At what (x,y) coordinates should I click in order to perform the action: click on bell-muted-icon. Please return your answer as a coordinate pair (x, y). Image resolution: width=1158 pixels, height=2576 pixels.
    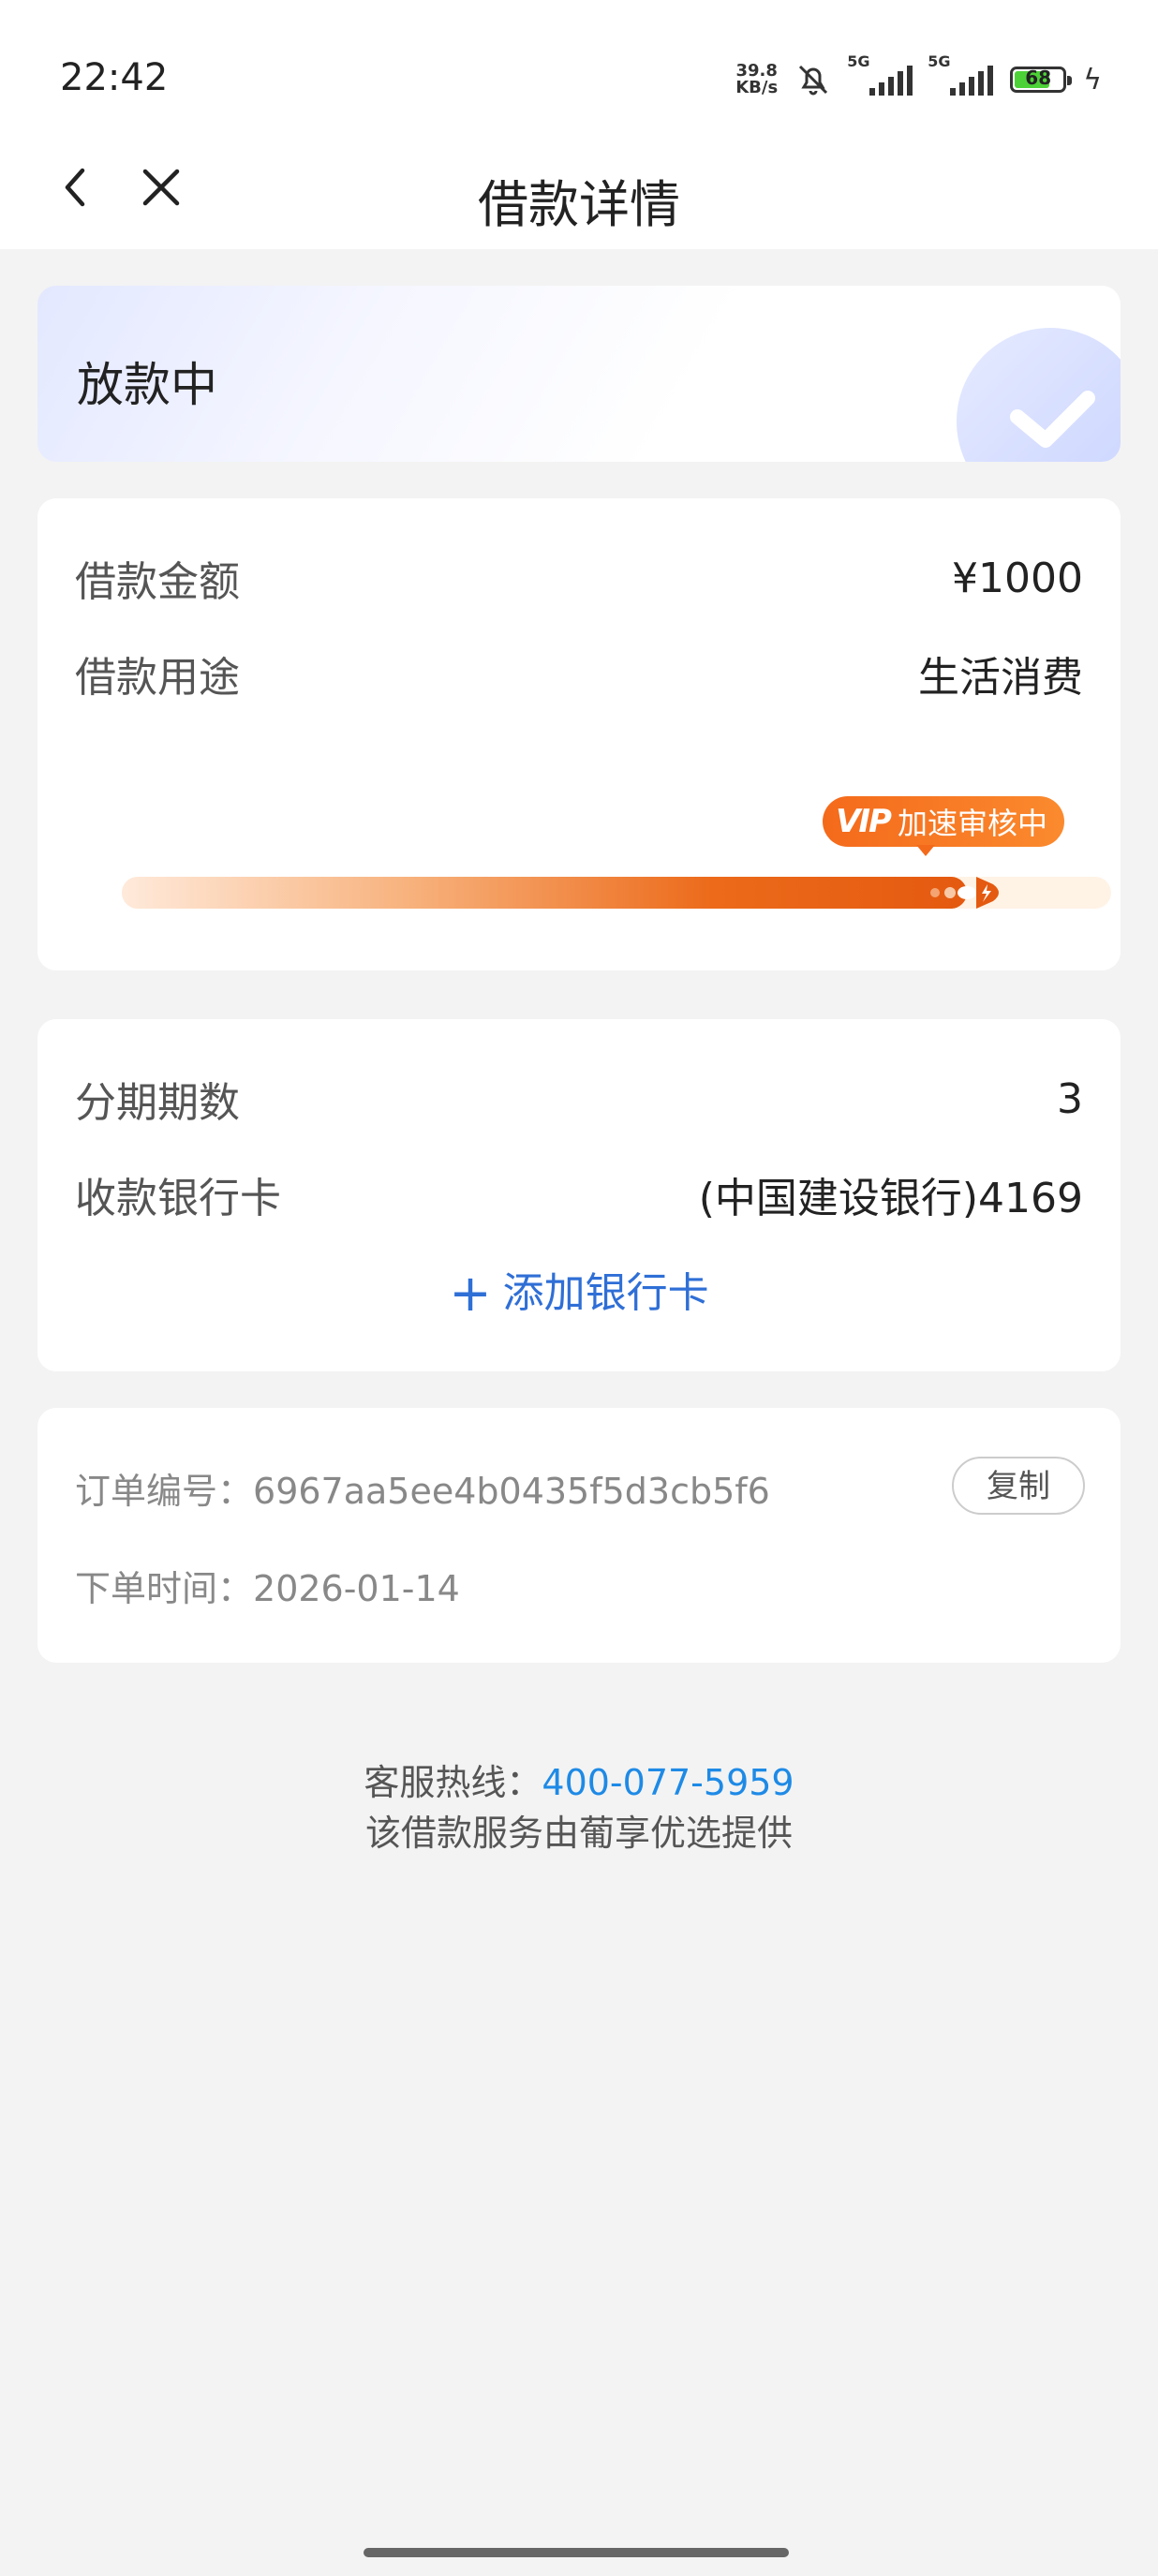
    Looking at the image, I should click on (813, 80).